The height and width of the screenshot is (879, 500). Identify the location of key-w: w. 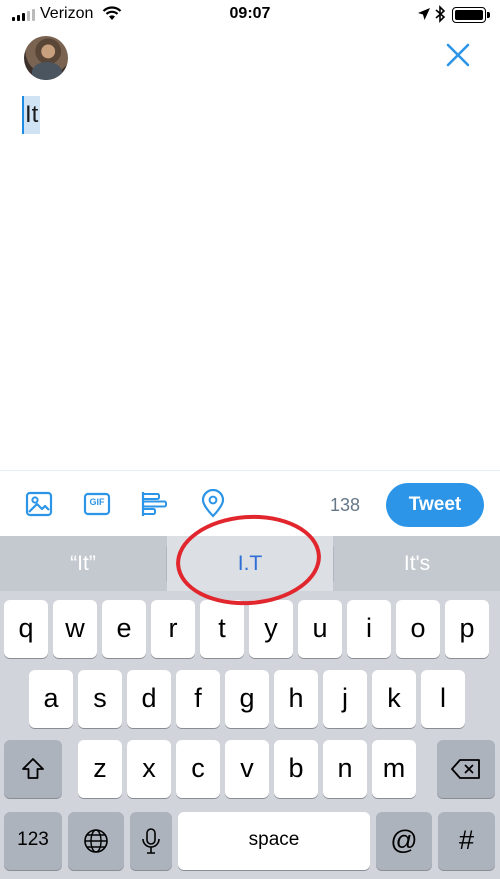
(75, 629).